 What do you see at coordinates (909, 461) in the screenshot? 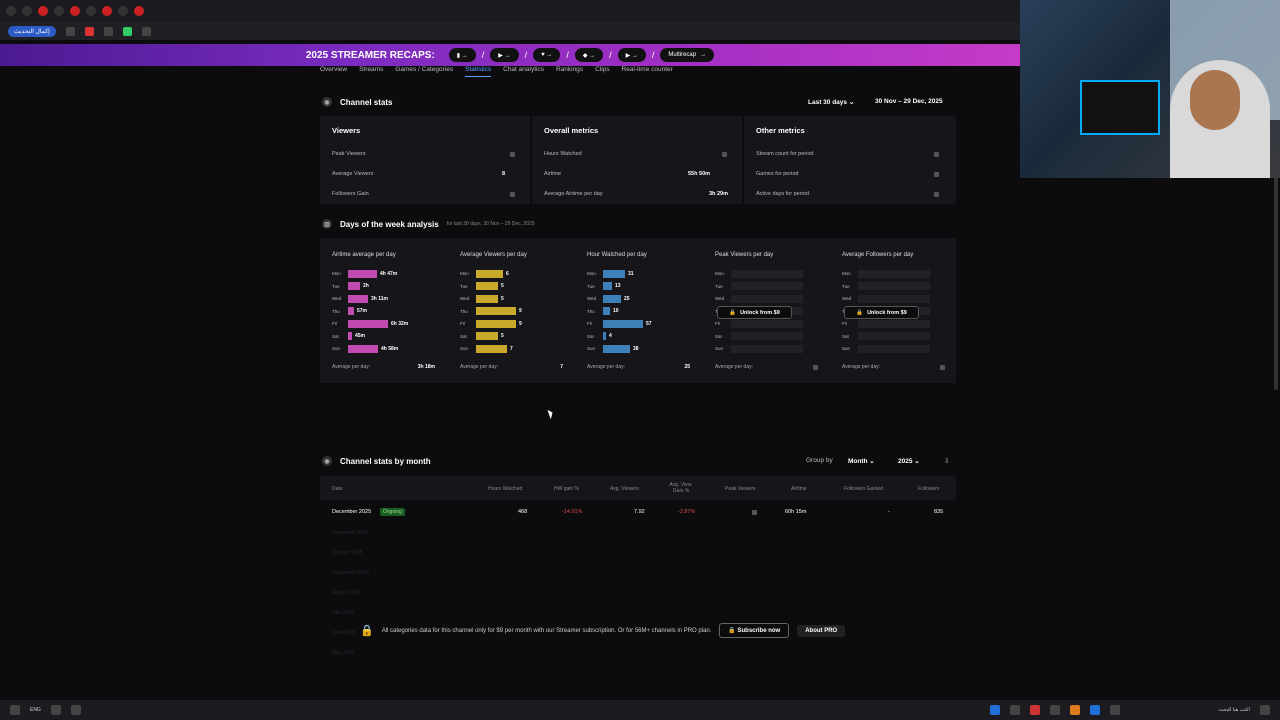
I see `year-dropdown: 2025 ⌄` at bounding box center [909, 461].